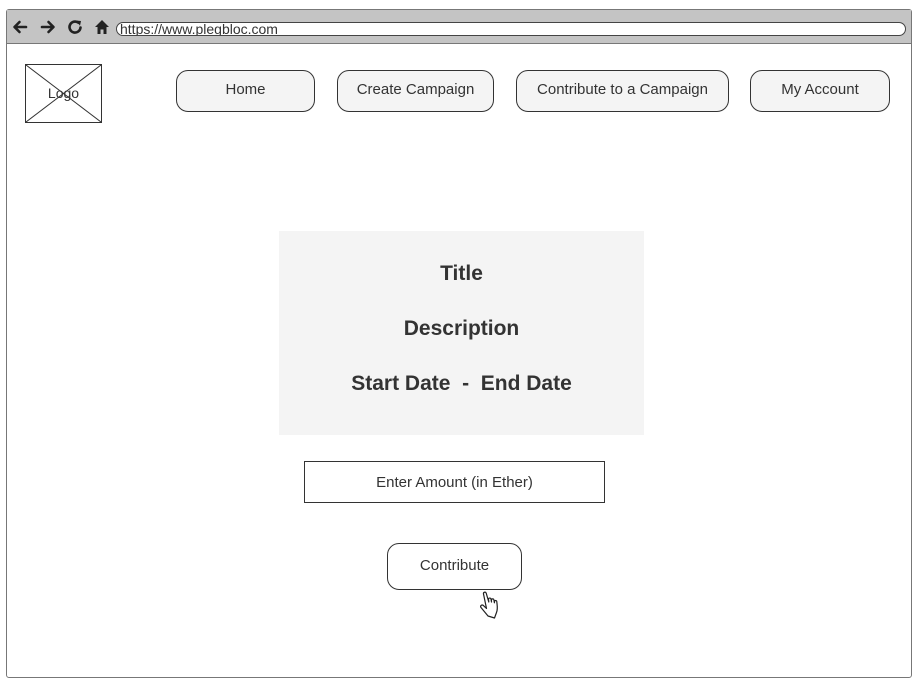  I want to click on contribute-button: Contribute, so click(454, 566).